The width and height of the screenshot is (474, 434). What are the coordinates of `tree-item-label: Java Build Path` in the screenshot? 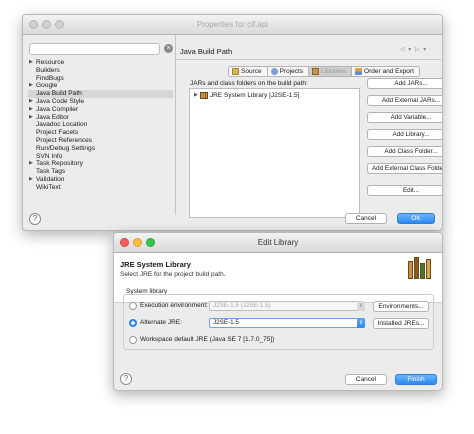 It's located at (59, 94).